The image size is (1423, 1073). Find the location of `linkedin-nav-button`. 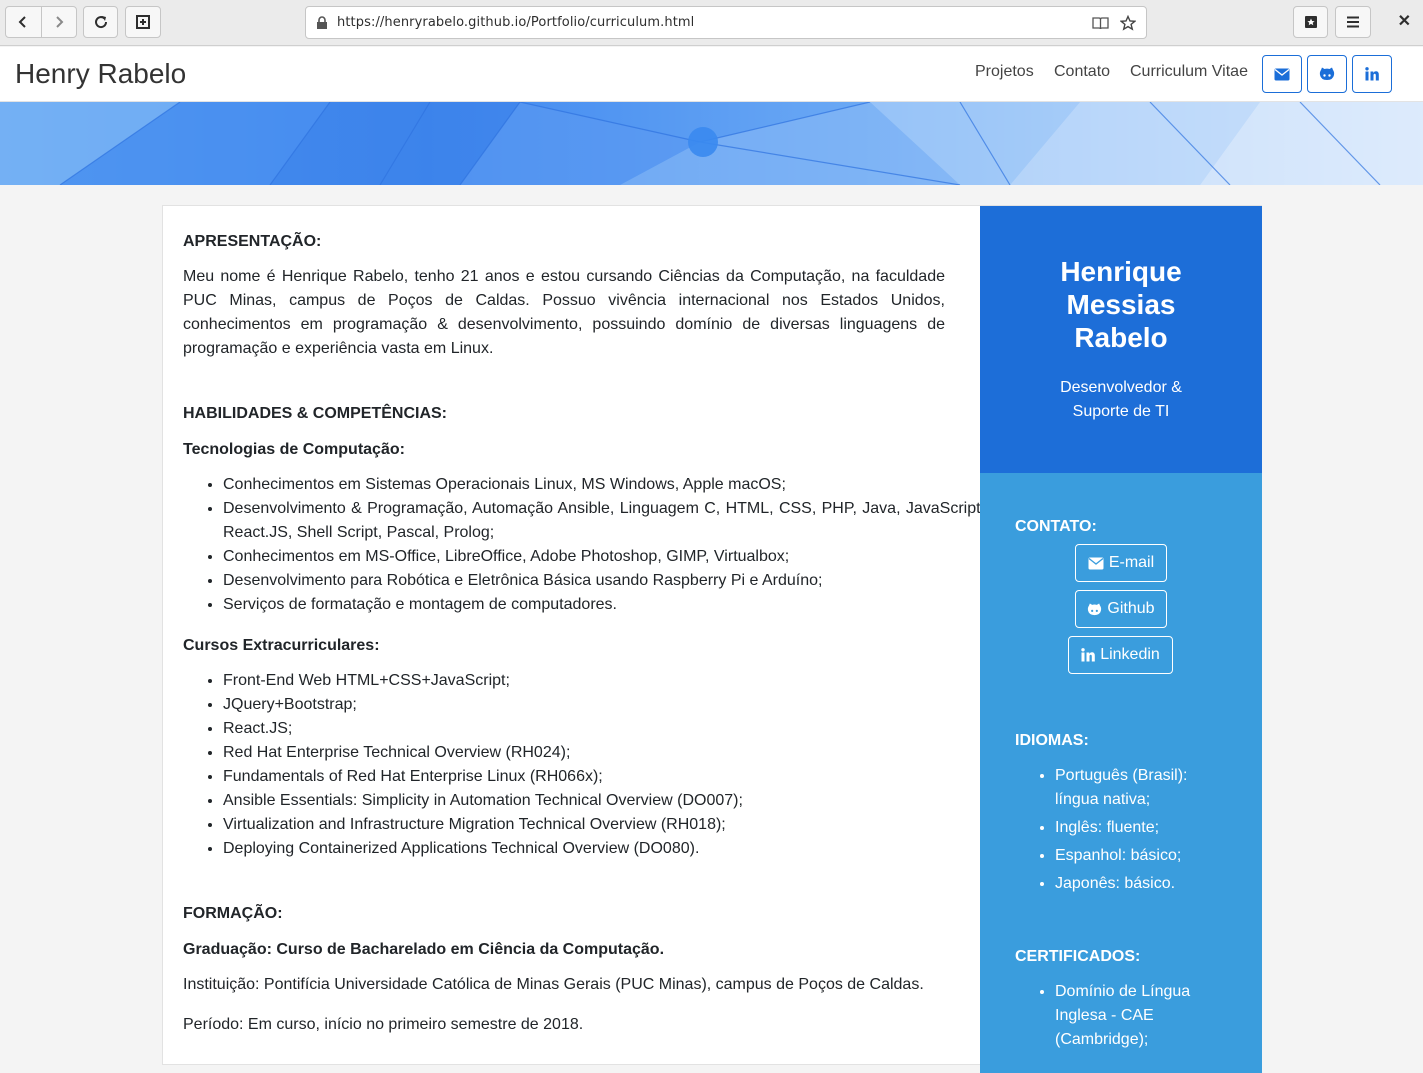

linkedin-nav-button is located at coordinates (1372, 74).